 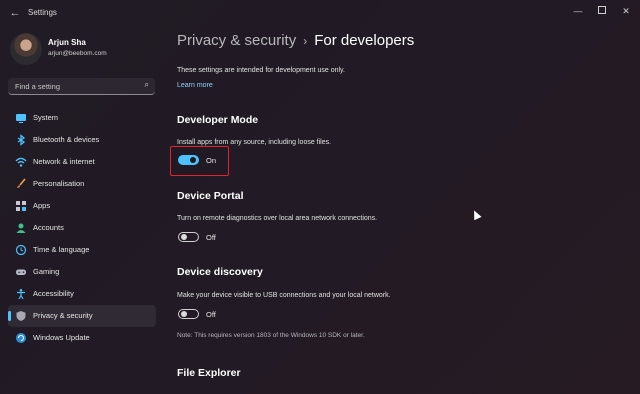 I want to click on globe-clock-icon, so click(x=21, y=250).